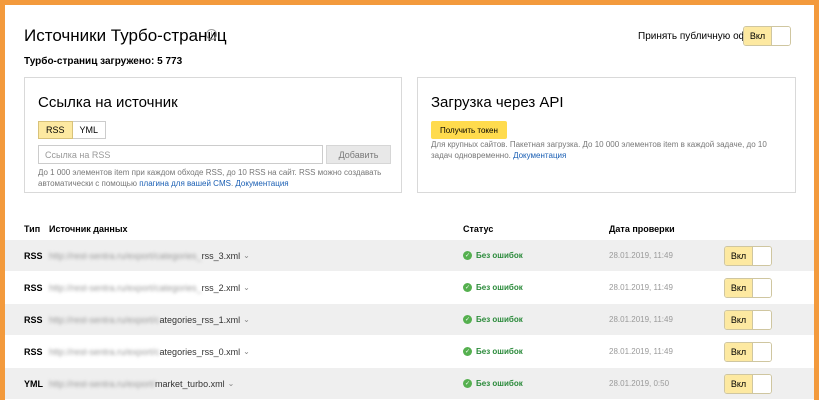 The image size is (819, 400). Describe the element at coordinates (89, 130) in the screenshot. I see `tab-yml: YML` at that location.